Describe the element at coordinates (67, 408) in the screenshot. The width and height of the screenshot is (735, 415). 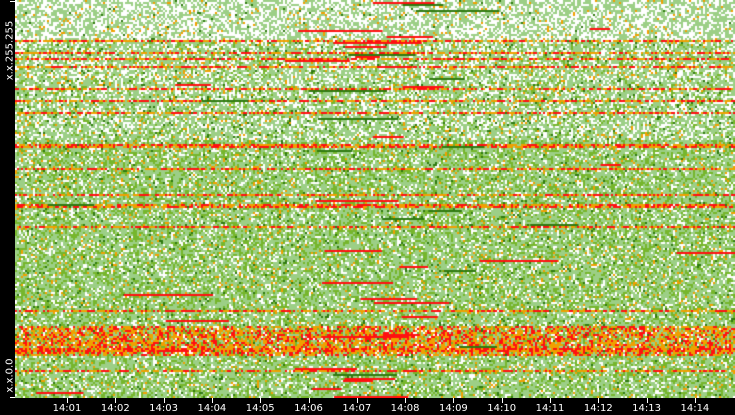
I see `x-tick-label: 14:01` at that location.